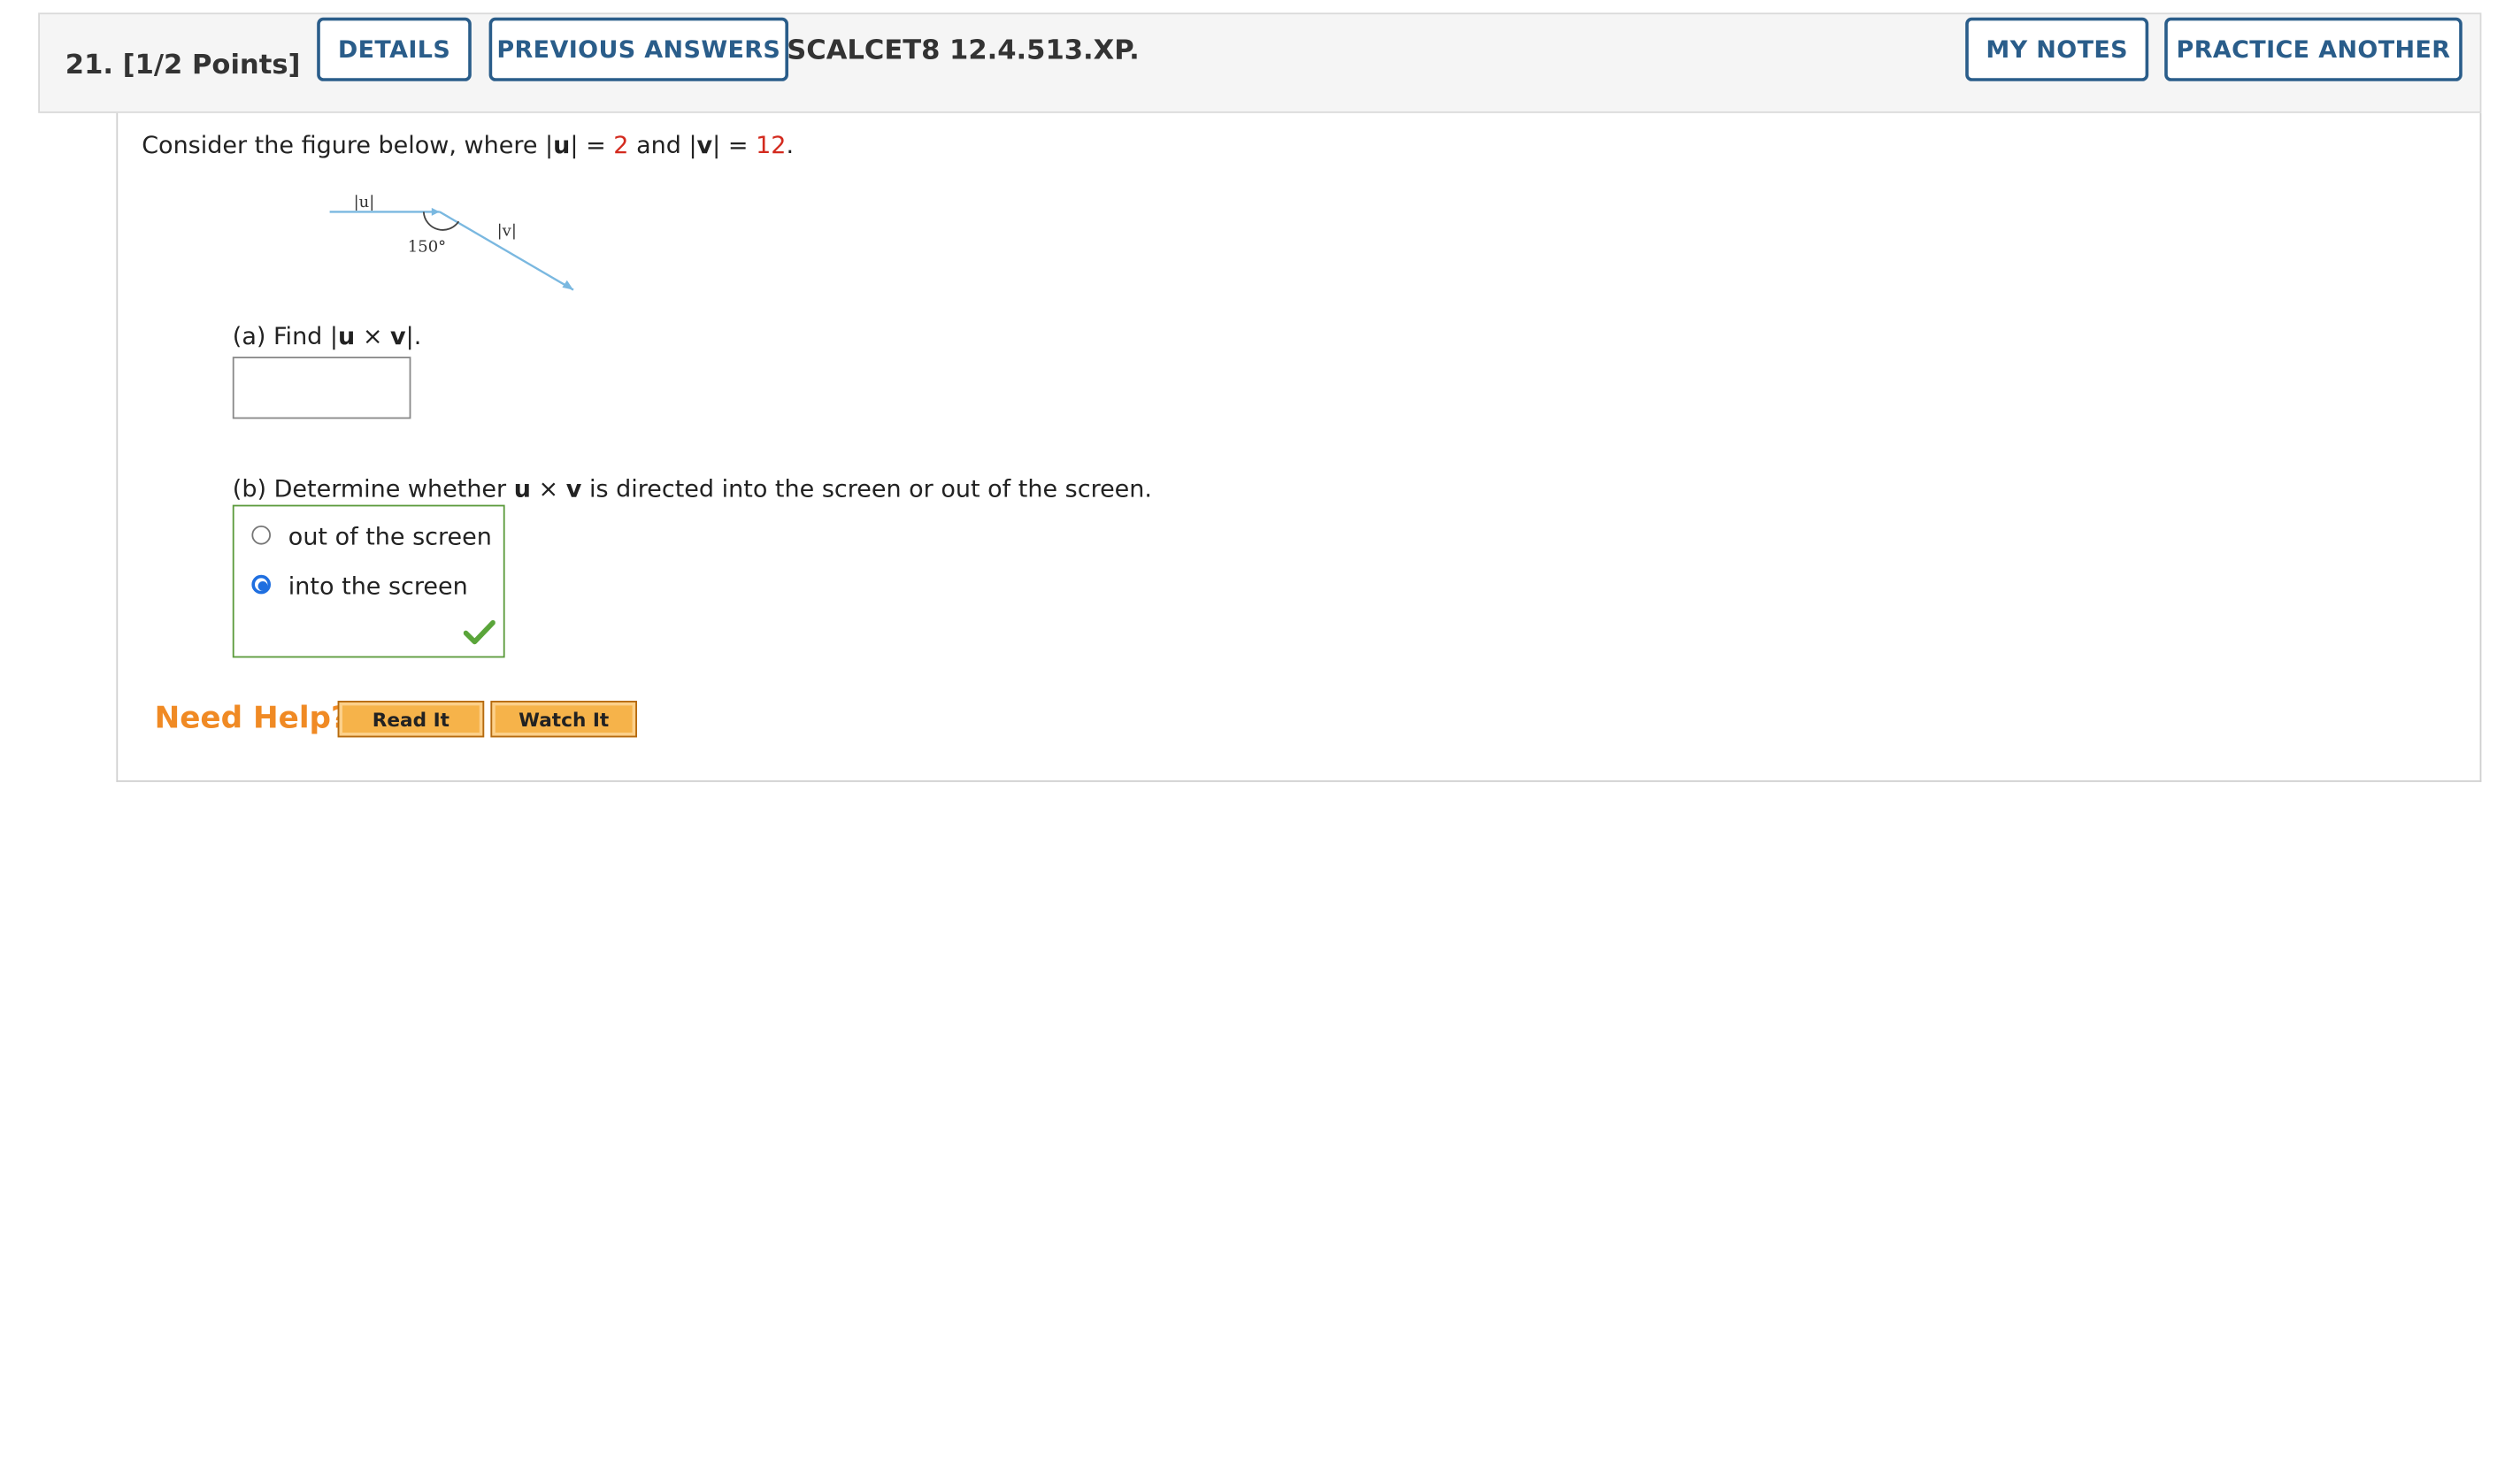 The image size is (2520, 1459). I want to click on my-notes-button: MY NOTES, so click(2057, 49).